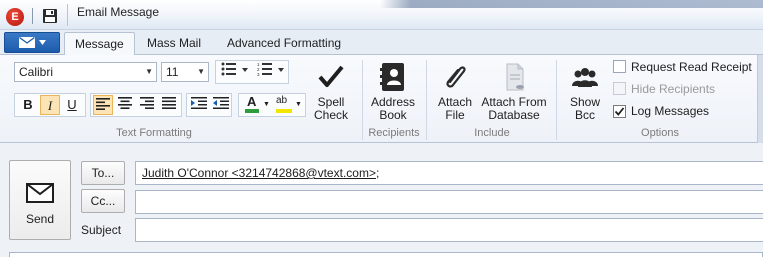 Image resolution: width=763 pixels, height=257 pixels. I want to click on attach-file-button: Attach File, so click(455, 91).